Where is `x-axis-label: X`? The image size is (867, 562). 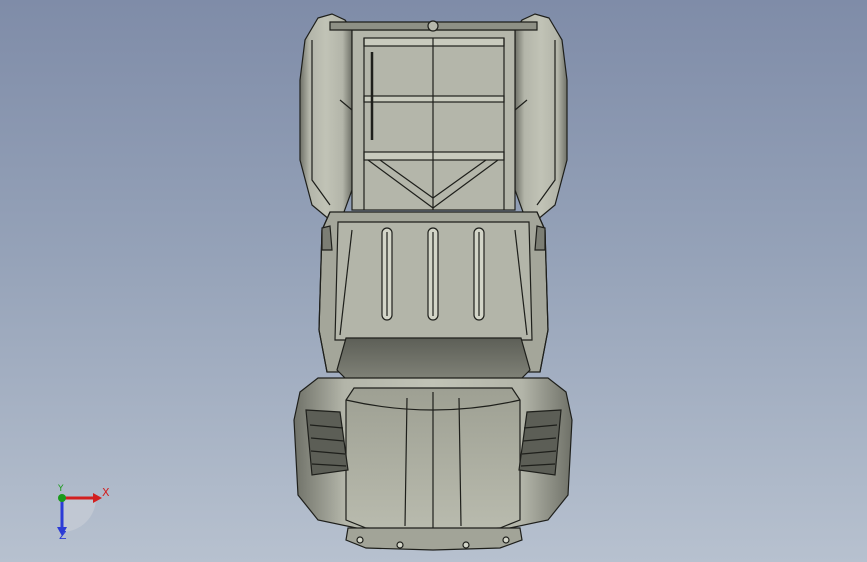
x-axis-label: X is located at coordinates (106, 492).